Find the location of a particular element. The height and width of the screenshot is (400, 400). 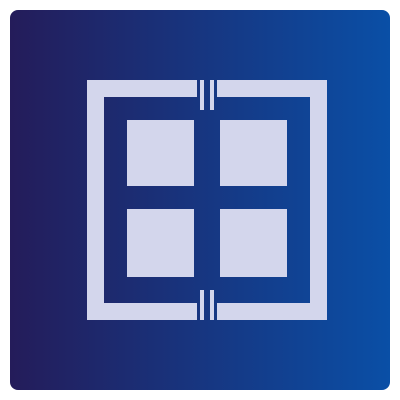

pane-bottom-left is located at coordinates (160, 243).